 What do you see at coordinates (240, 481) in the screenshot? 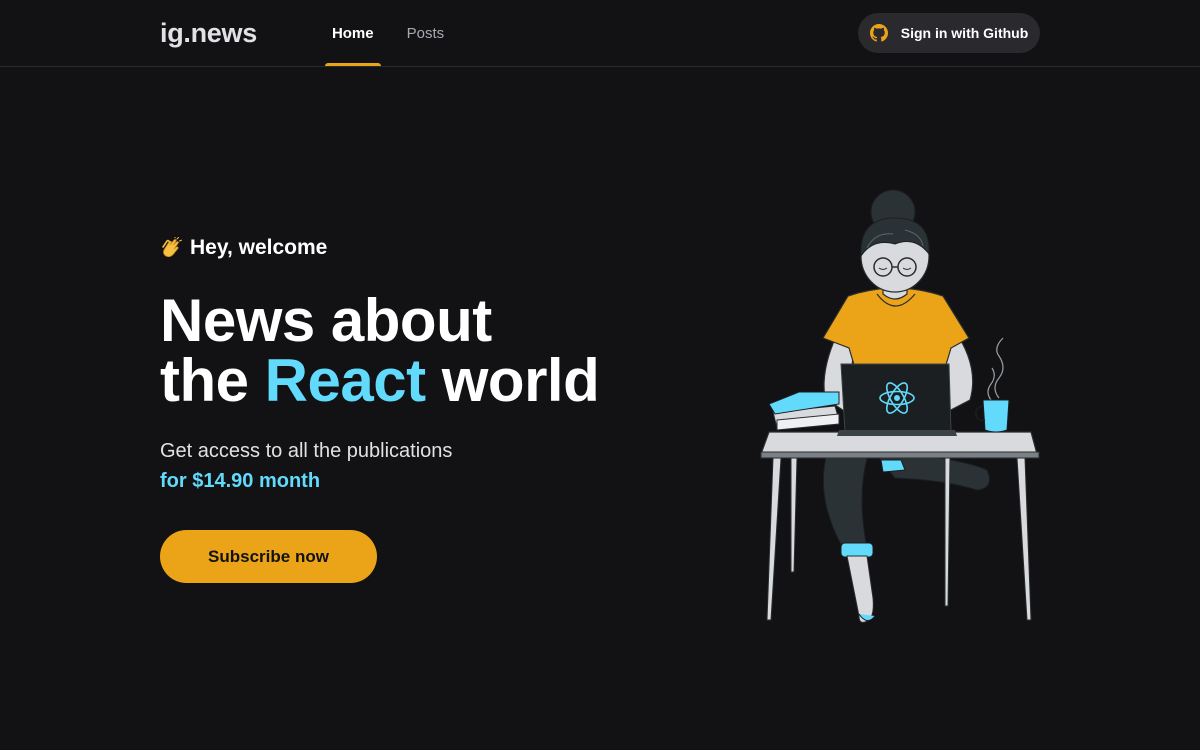
I see `price-text: for $14.90 month` at bounding box center [240, 481].